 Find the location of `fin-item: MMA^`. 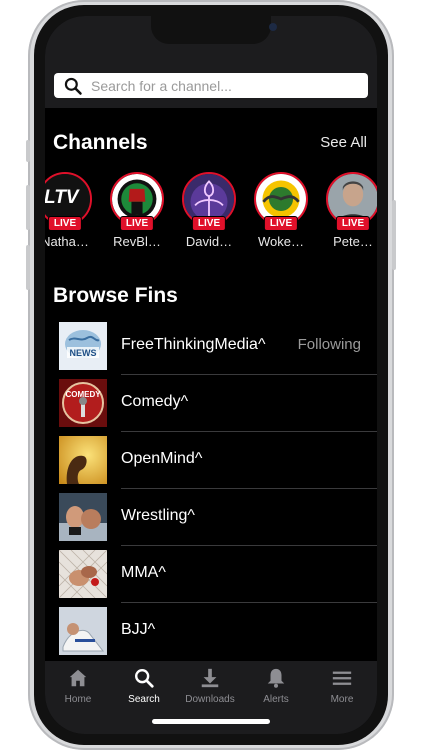

fin-item: MMA^ is located at coordinates (218, 574).